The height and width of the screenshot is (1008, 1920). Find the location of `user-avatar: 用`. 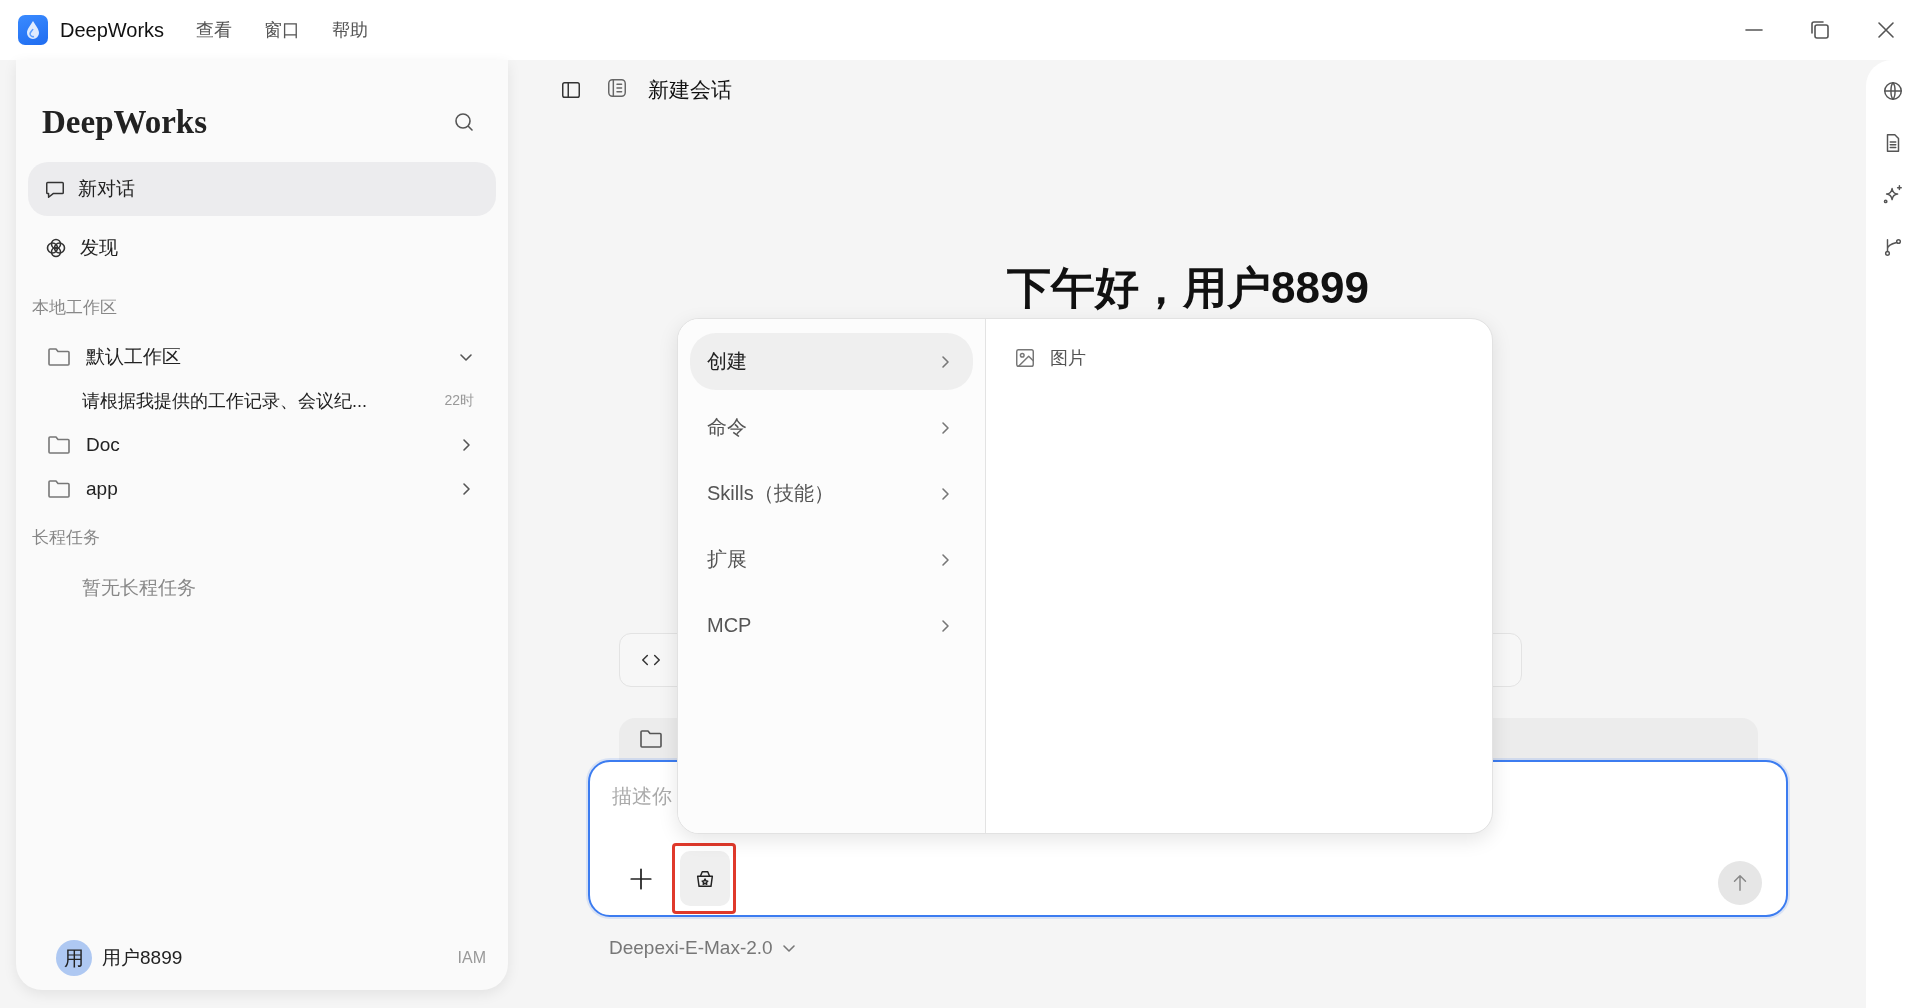

user-avatar: 用 is located at coordinates (74, 958).